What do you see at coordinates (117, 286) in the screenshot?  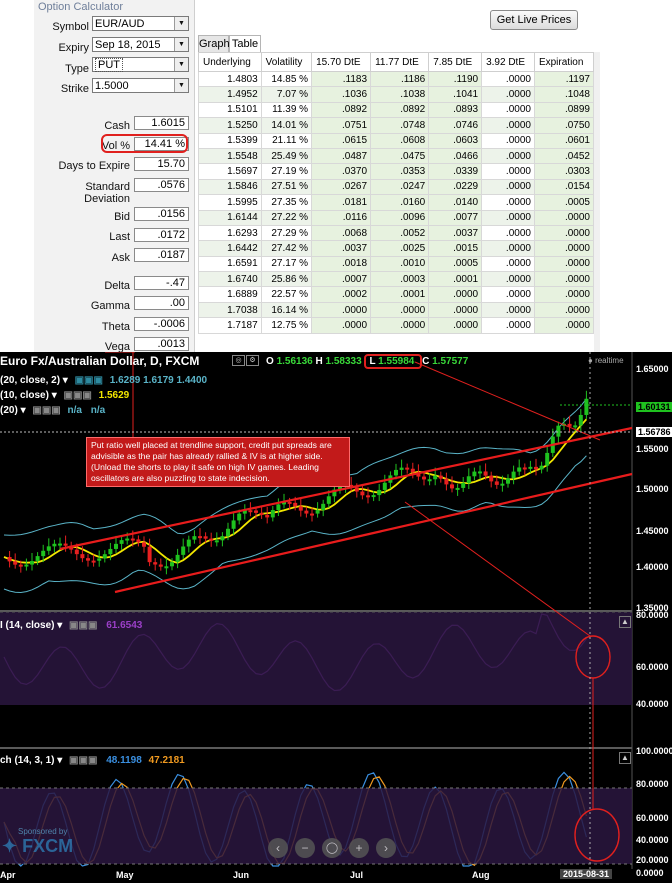 I see `delta-label: Delta` at bounding box center [117, 286].